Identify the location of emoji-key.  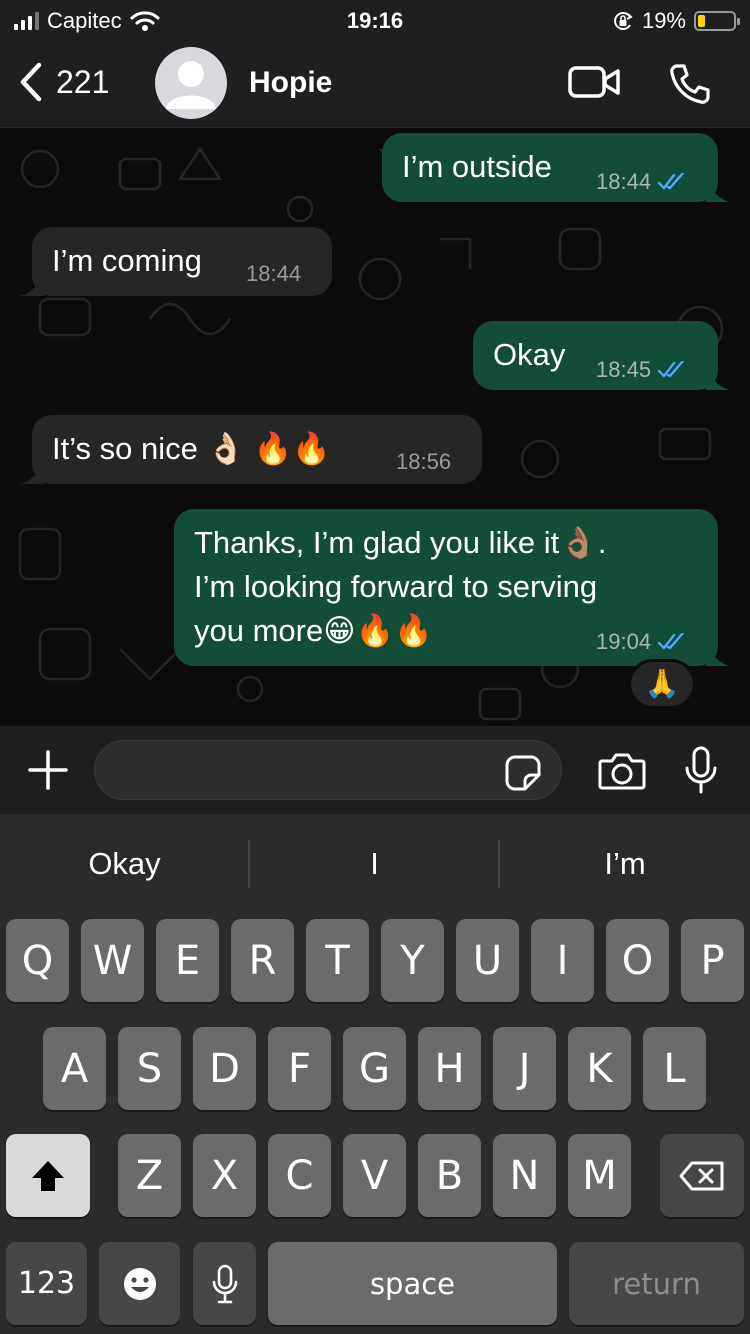
(139, 1283).